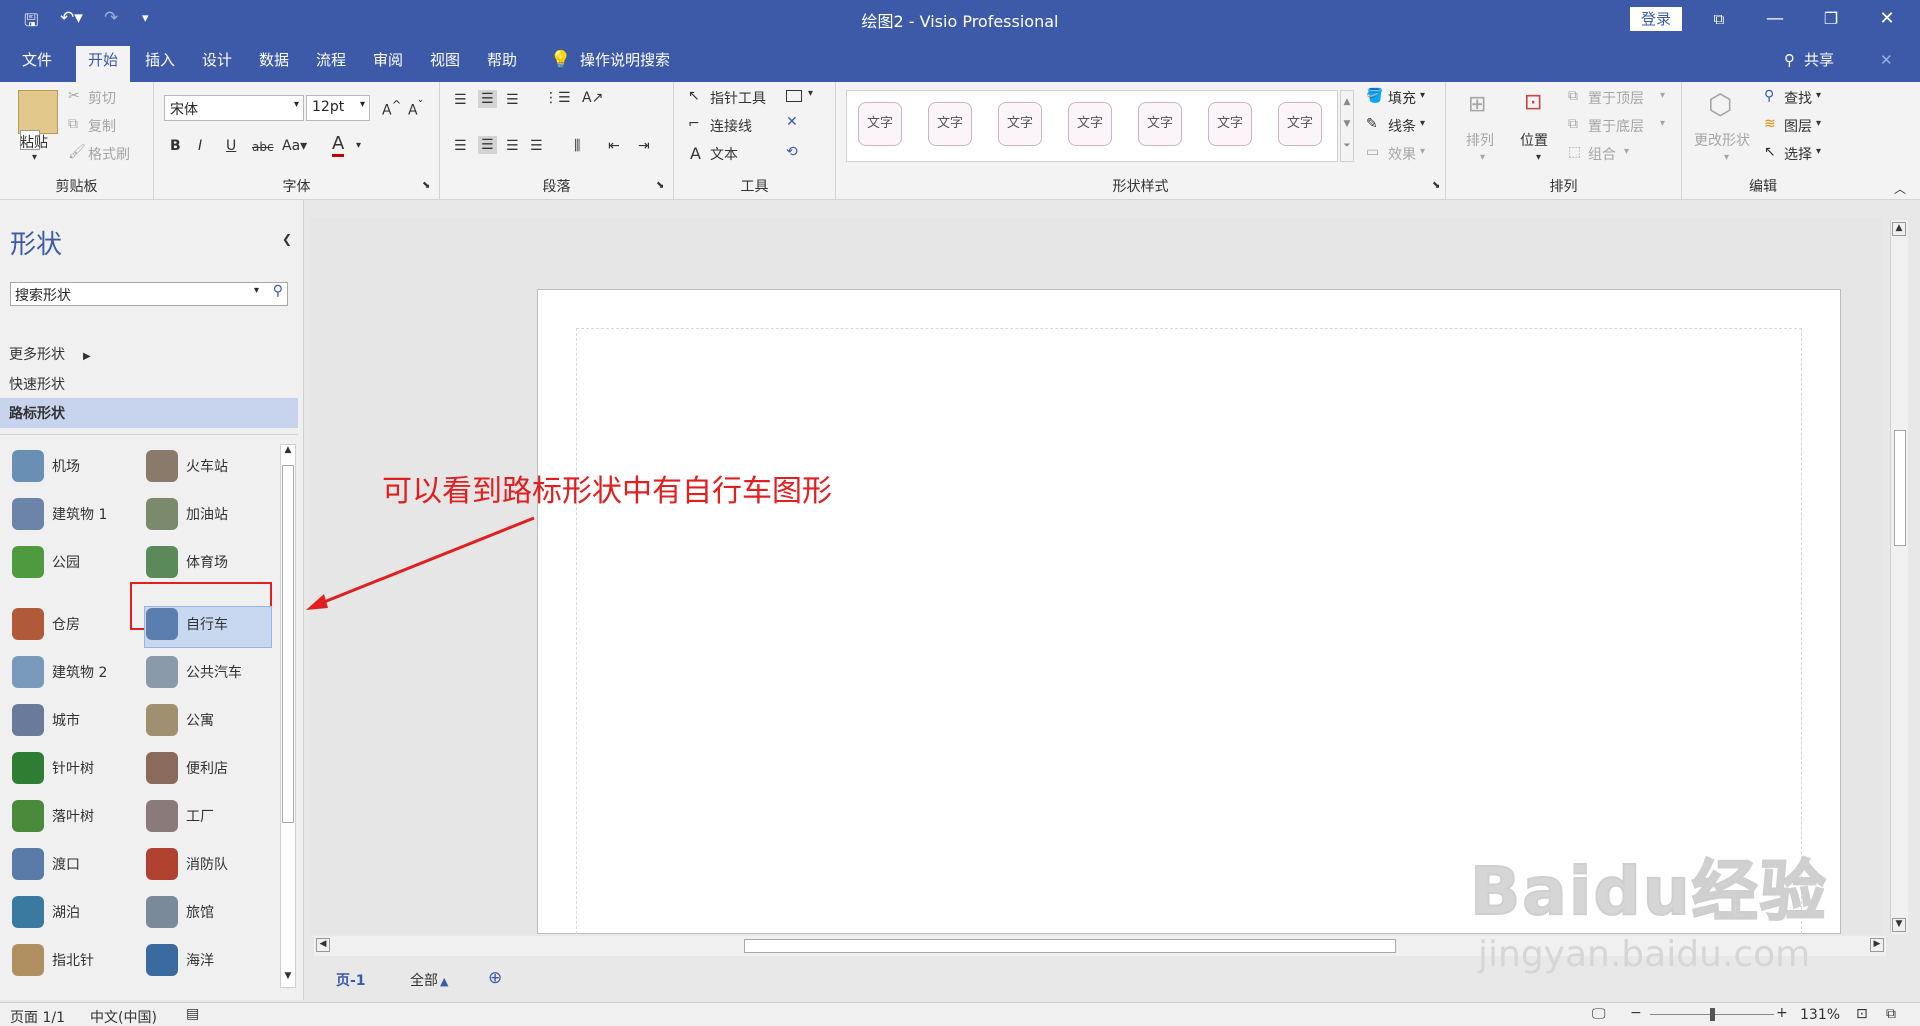 The width and height of the screenshot is (1920, 1026). What do you see at coordinates (1712, 1014) in the screenshot?
I see `zoom-slider-thumb` at bounding box center [1712, 1014].